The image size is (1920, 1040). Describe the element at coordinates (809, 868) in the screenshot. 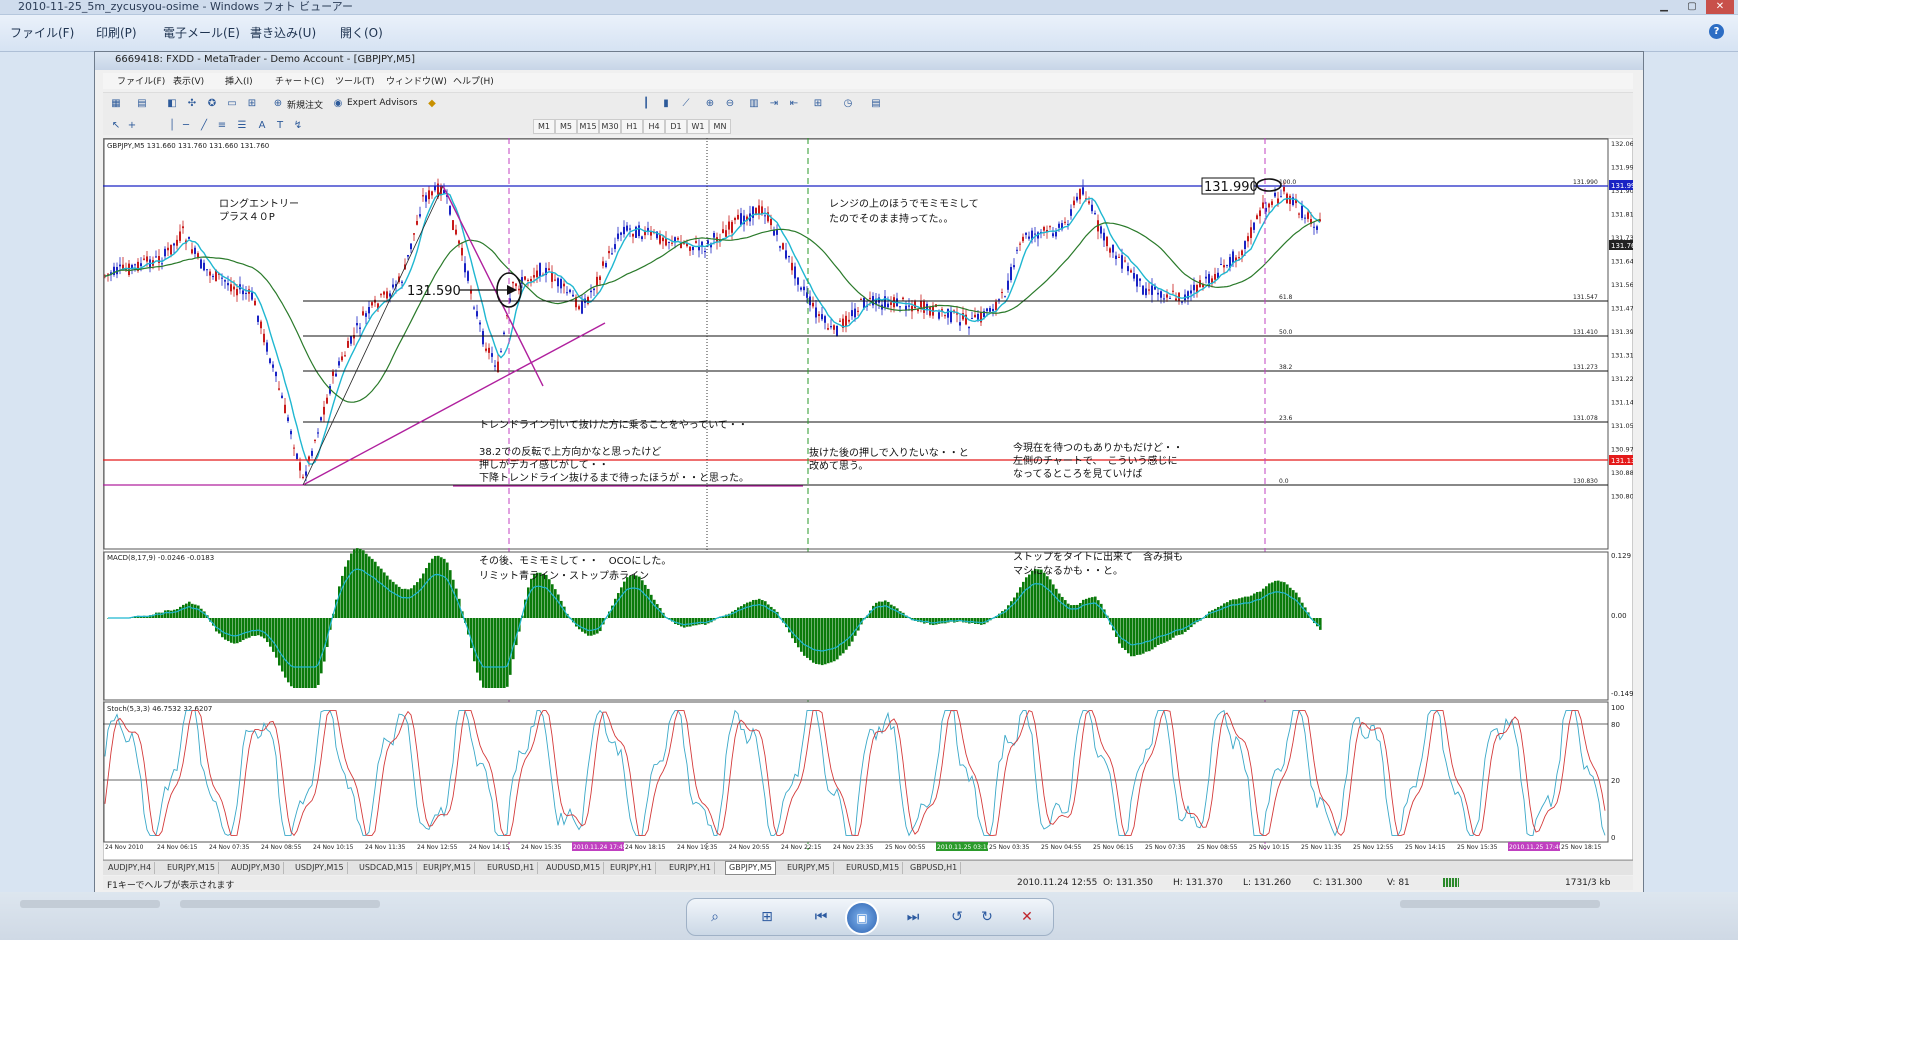

I see `chart-tab-11: EURJPY,M5` at that location.